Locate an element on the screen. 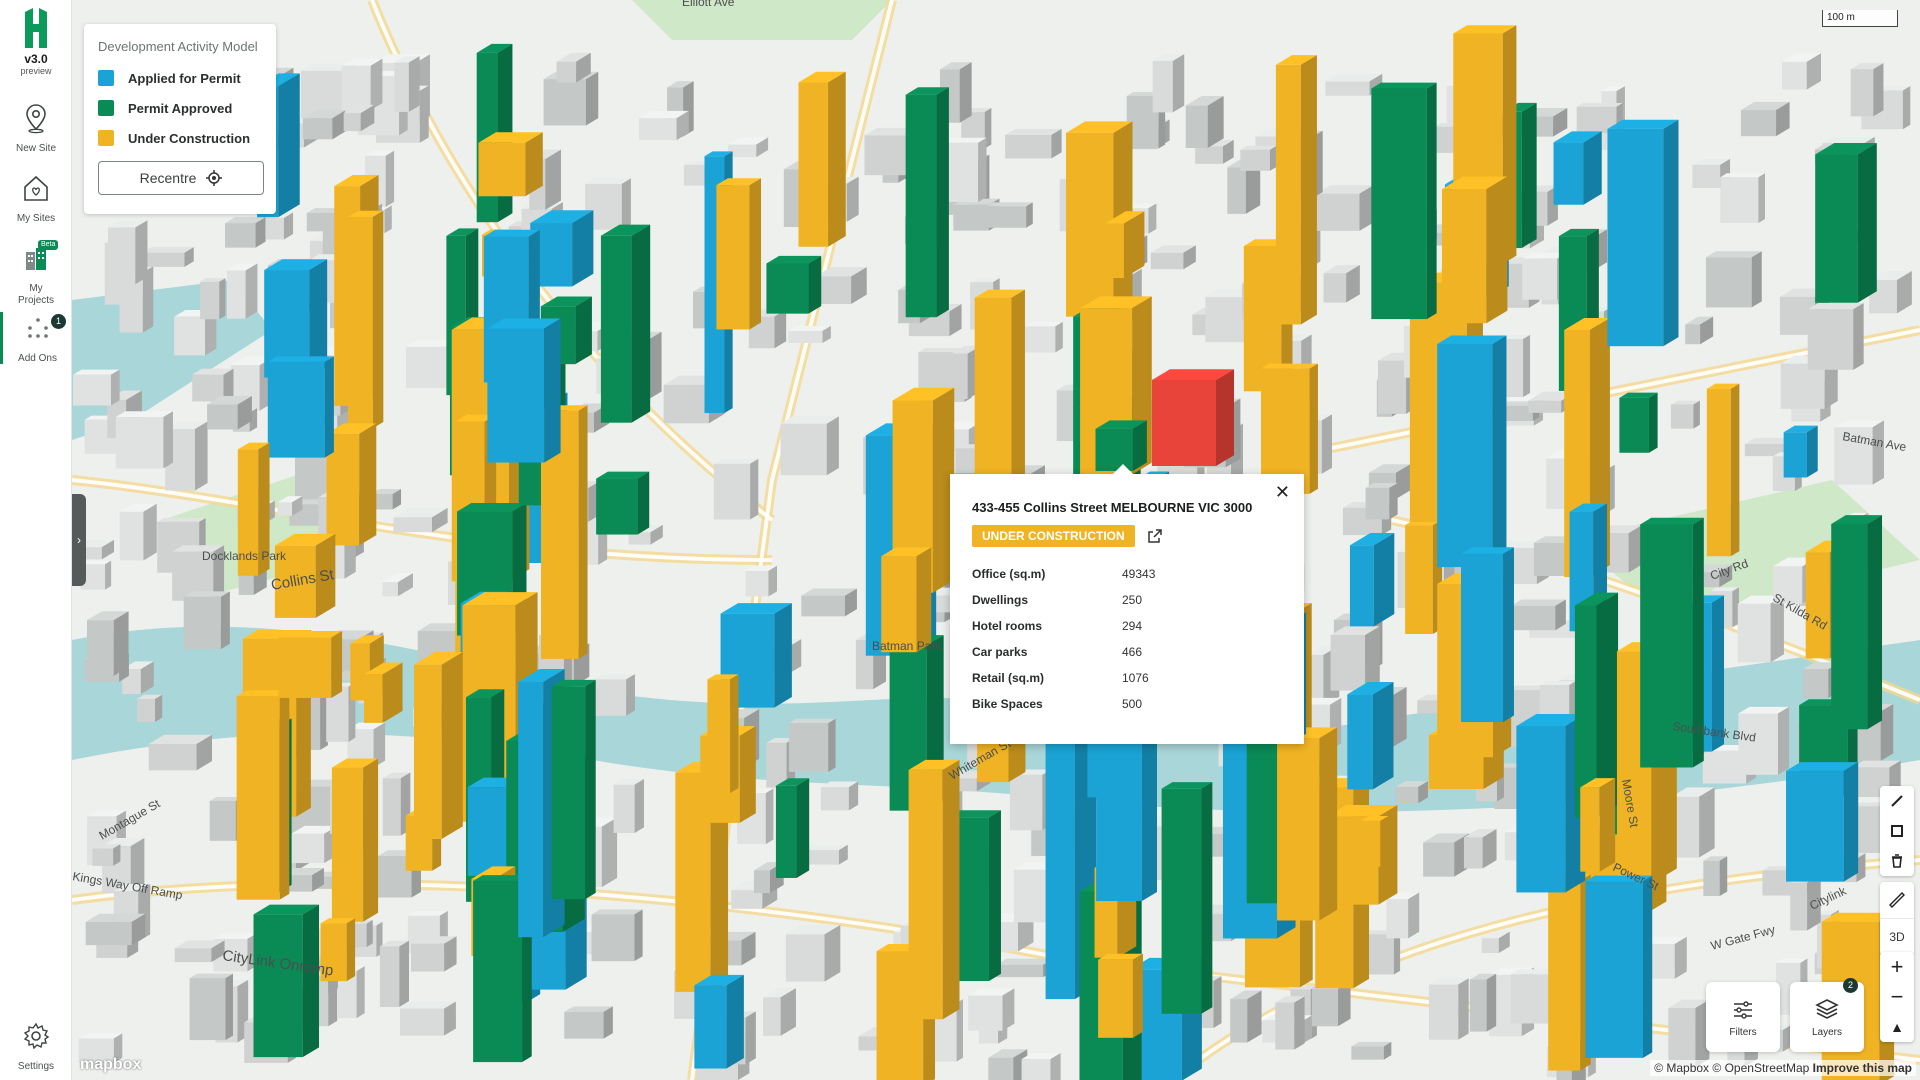 Image resolution: width=1920 pixels, height=1080 pixels. legend-label: Applied for Permit is located at coordinates (184, 78).